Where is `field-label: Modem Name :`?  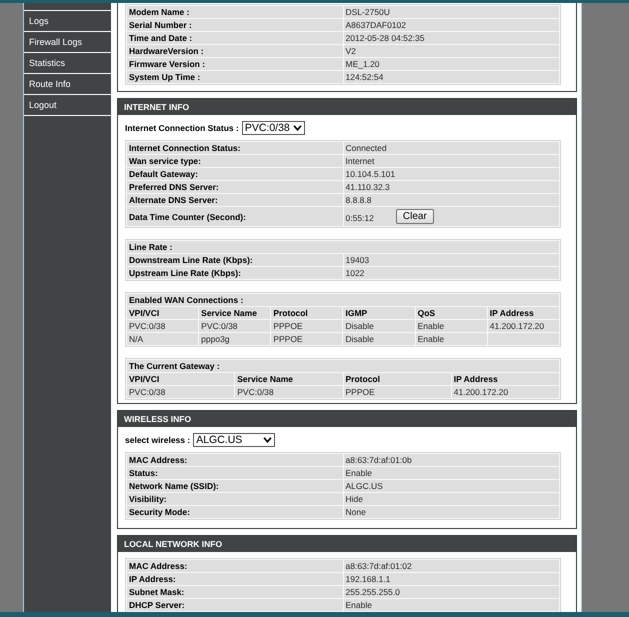
field-label: Modem Name : is located at coordinates (234, 12).